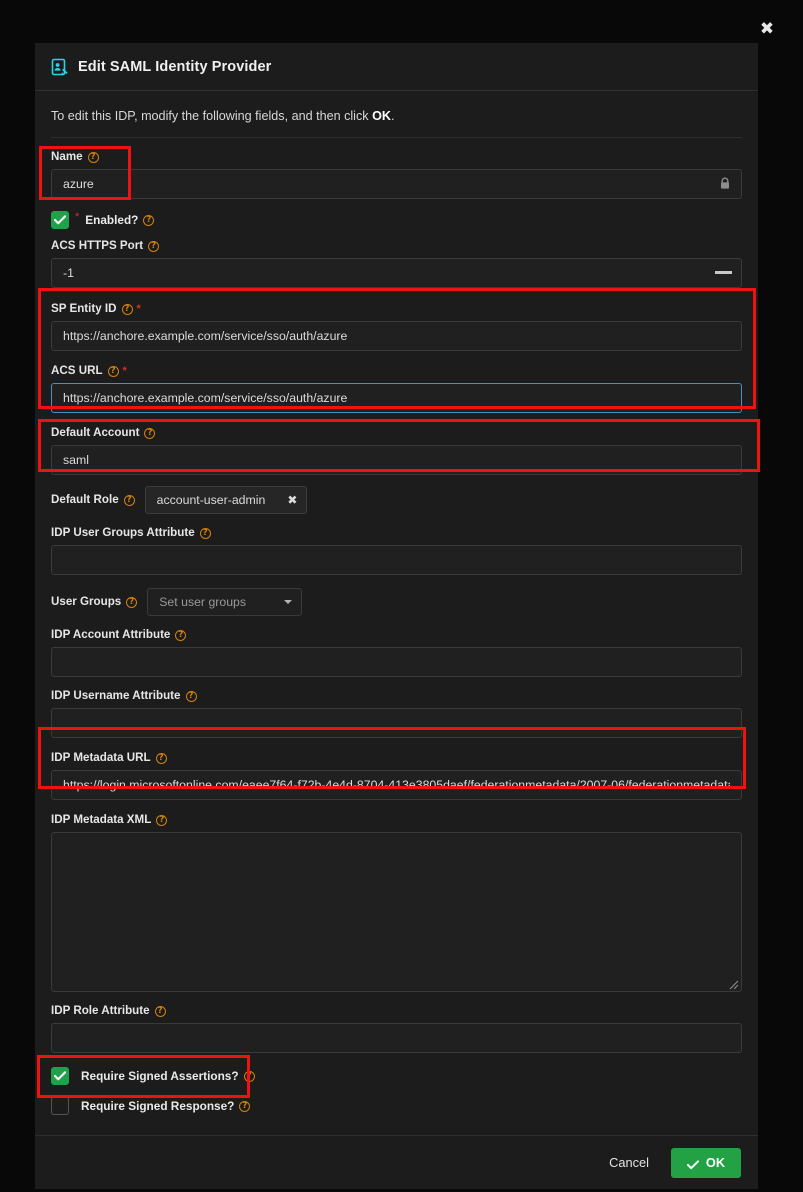 The image size is (803, 1192). Describe the element at coordinates (60, 67) in the screenshot. I see `edit-identity-card-icon` at that location.